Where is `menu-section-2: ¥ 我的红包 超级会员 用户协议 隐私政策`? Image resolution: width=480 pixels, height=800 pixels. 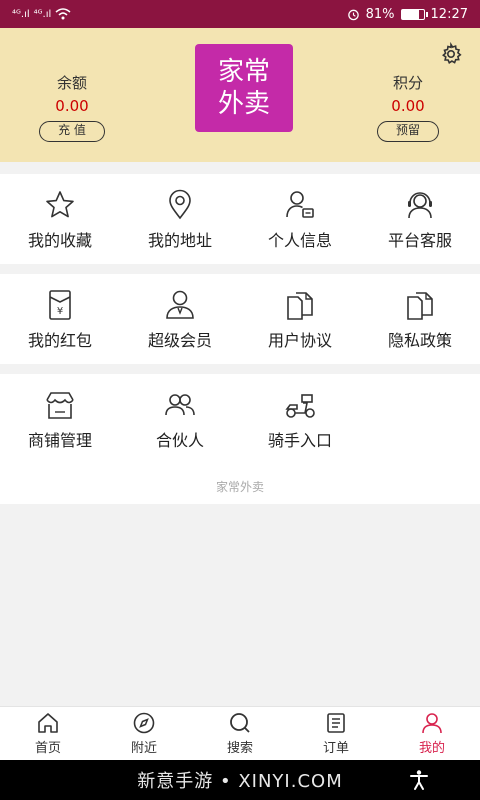
menu-section-2: ¥ 我的红包 超级会员 用户协议 隐私政策 is located at coordinates (240, 319).